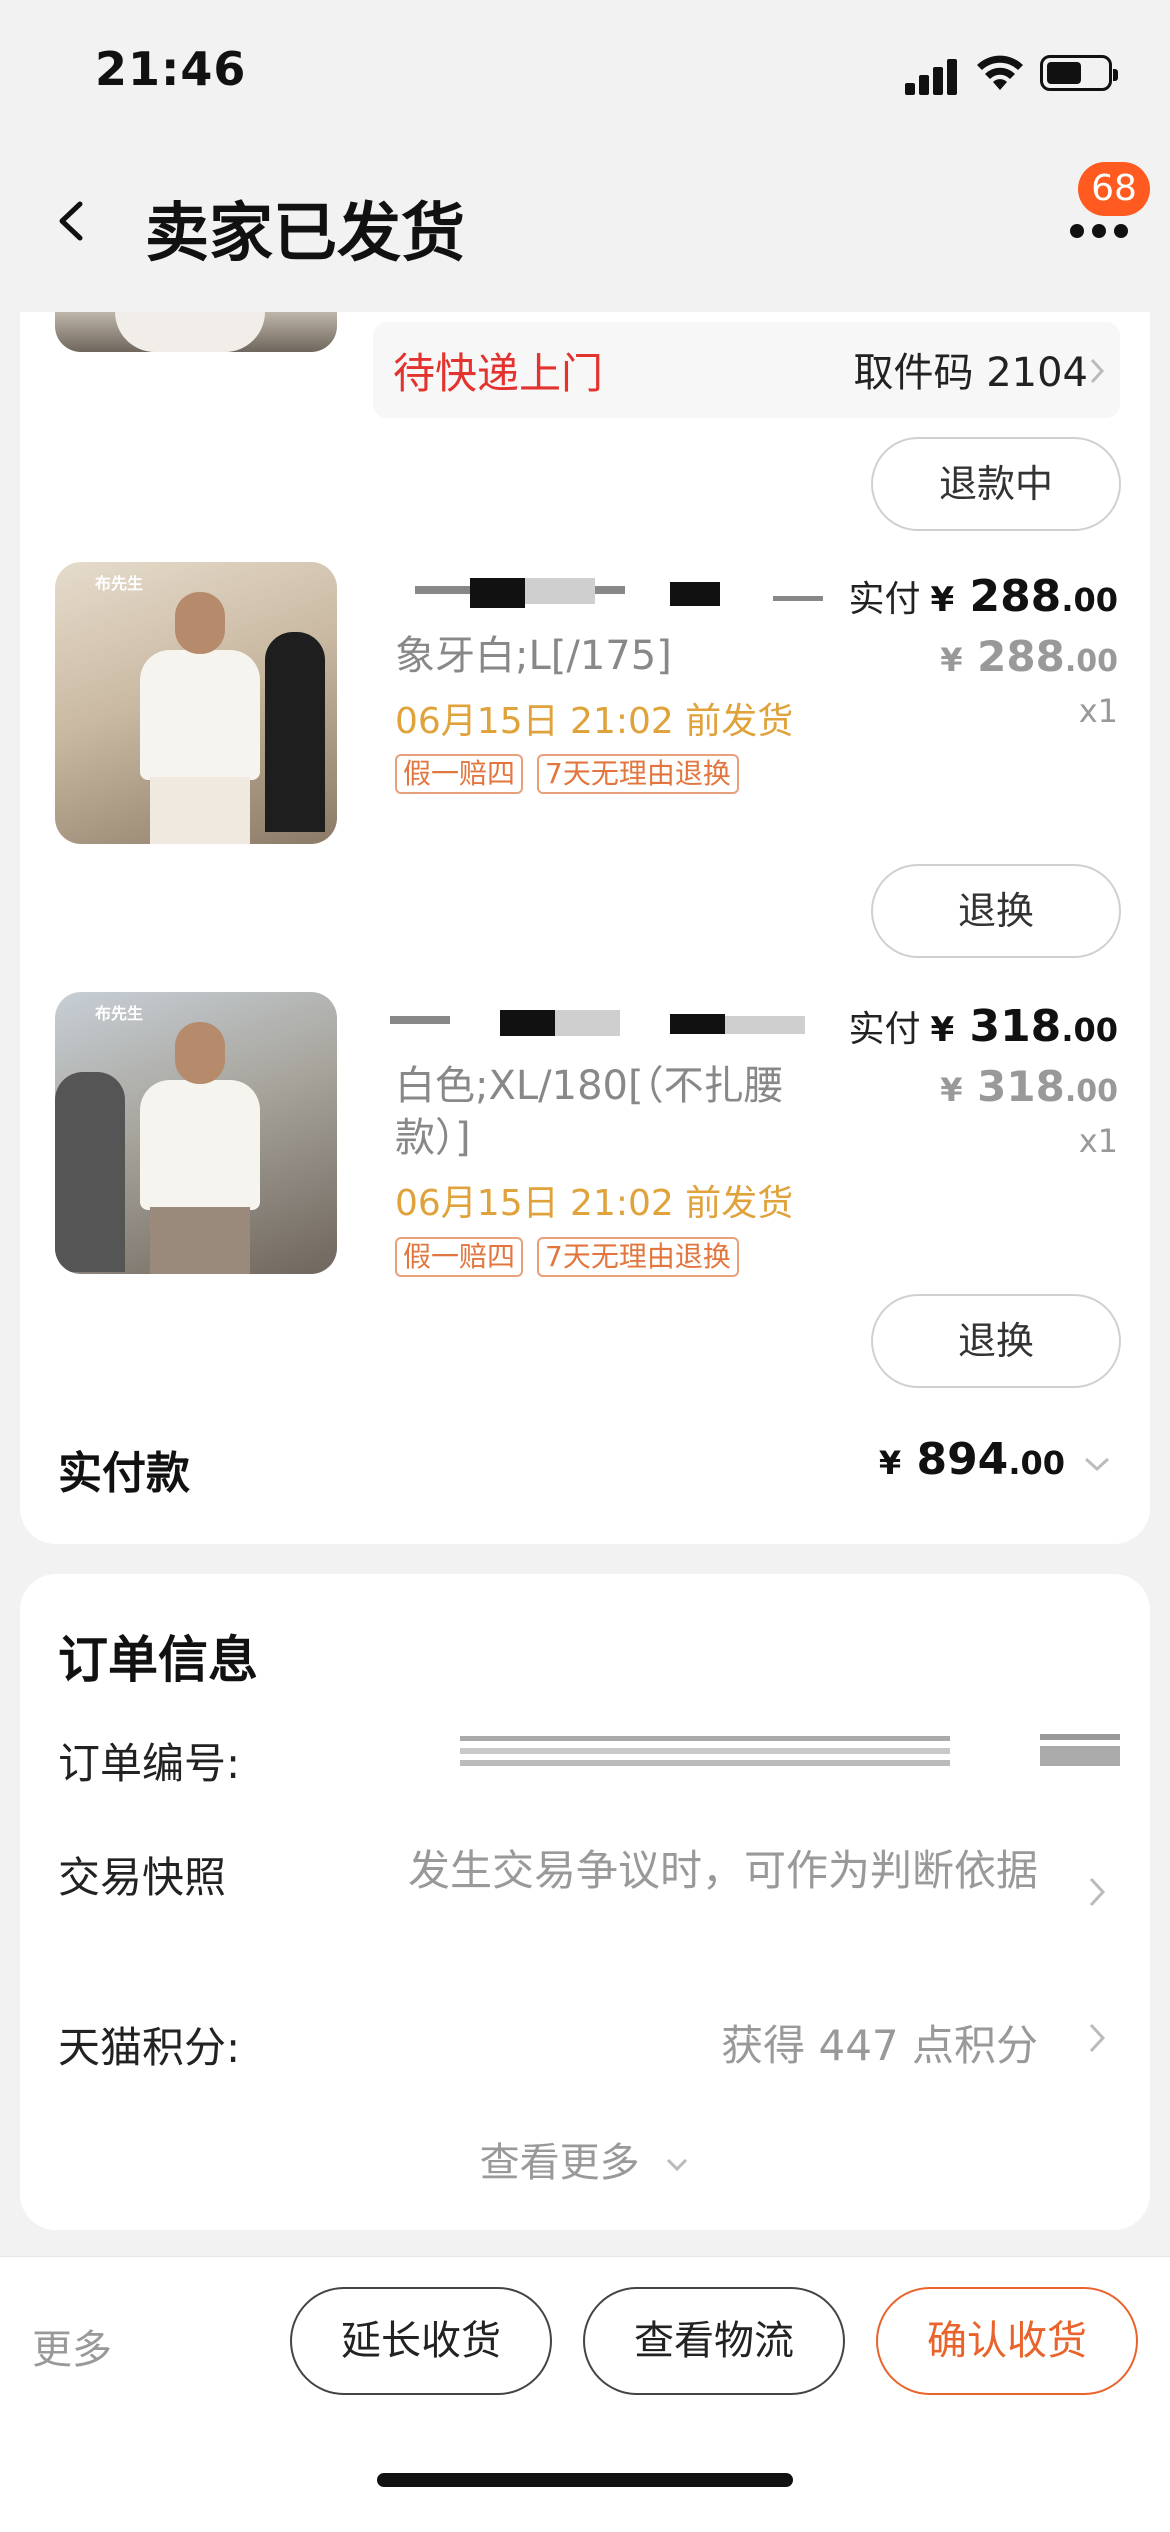 The image size is (1170, 2532). What do you see at coordinates (1029, 656) in the screenshot?
I see `original-price: ¥ 288.00` at bounding box center [1029, 656].